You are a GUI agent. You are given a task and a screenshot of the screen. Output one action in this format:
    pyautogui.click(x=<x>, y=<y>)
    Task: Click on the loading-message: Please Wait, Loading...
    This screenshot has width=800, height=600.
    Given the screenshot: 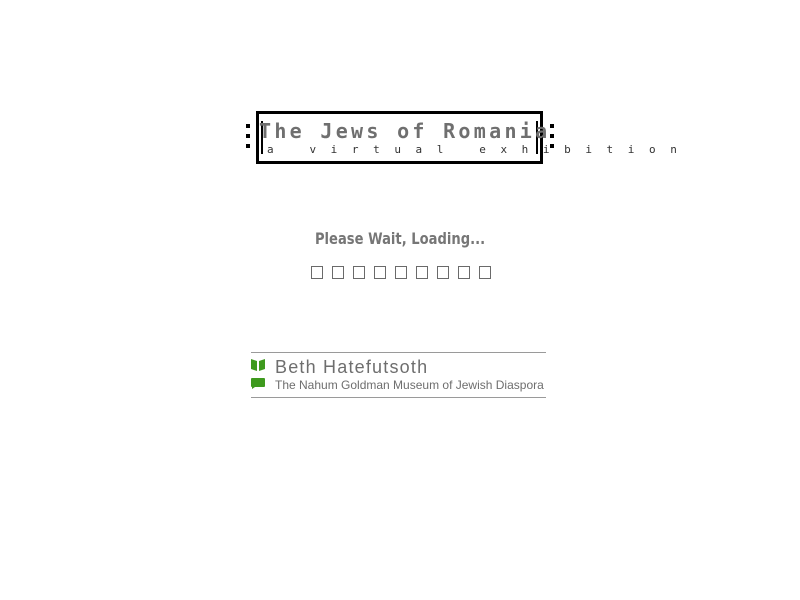 What is the action you would take?
    pyautogui.click(x=400, y=238)
    